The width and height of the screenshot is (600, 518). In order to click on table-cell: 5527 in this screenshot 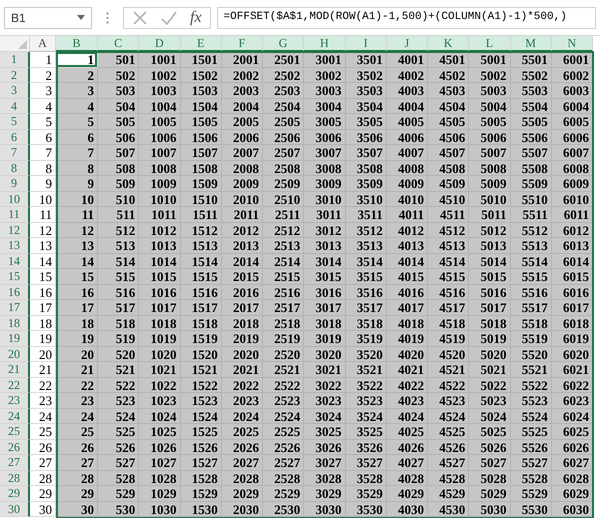, I will do `click(531, 462)`.